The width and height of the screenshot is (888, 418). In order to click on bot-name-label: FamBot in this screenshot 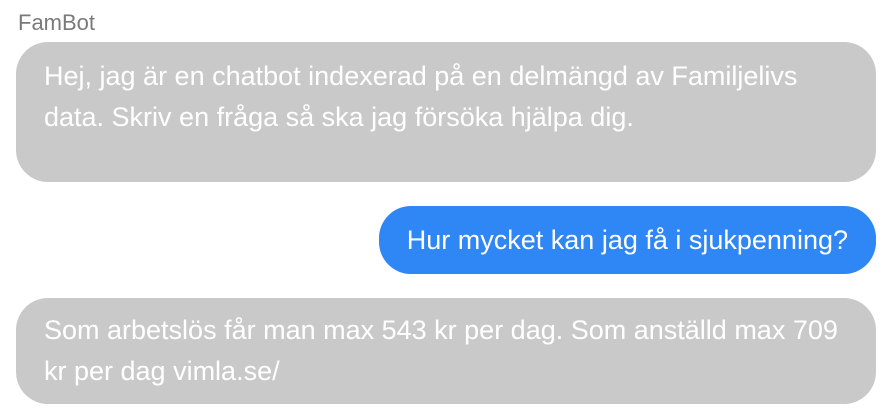, I will do `click(57, 22)`.